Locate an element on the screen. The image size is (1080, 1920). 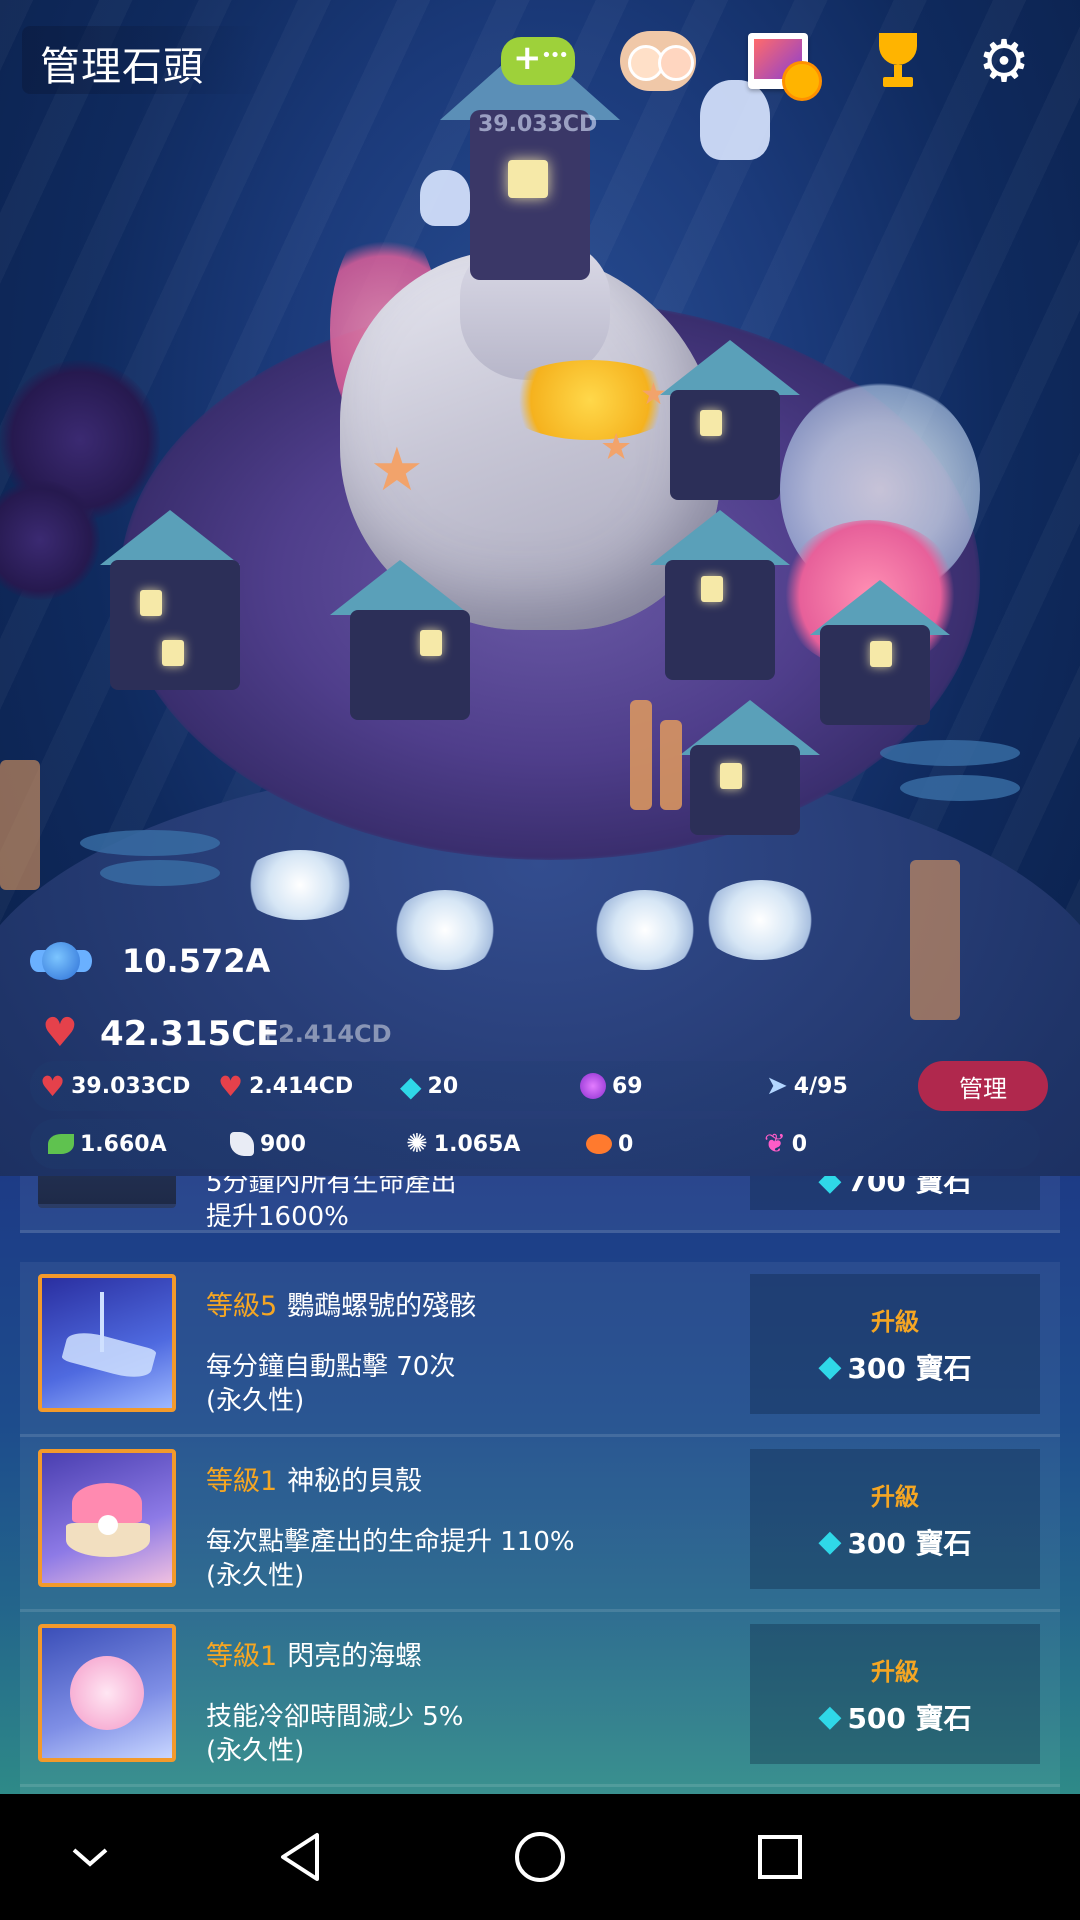
tap-heart-icon: ♥ is located at coordinates (53, 1086).